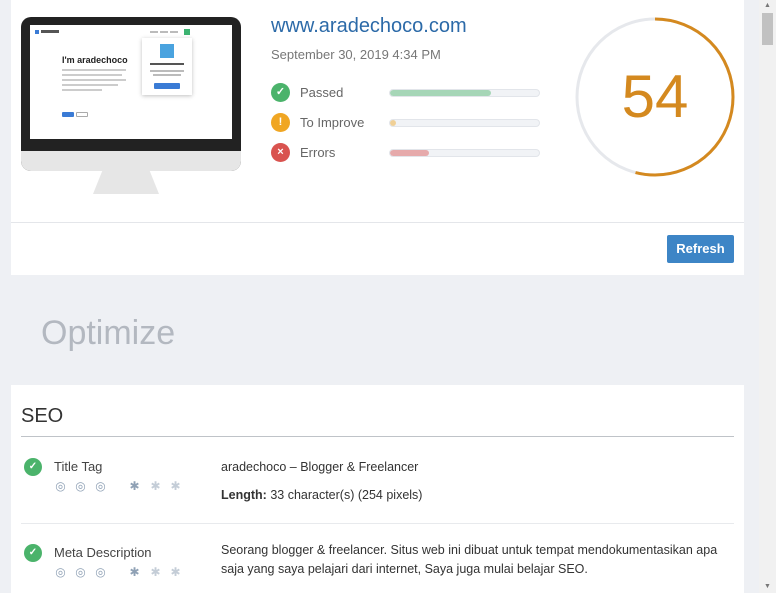 The width and height of the screenshot is (776, 593). I want to click on scroll-up-arrow-icon: ▲, so click(767, 6).